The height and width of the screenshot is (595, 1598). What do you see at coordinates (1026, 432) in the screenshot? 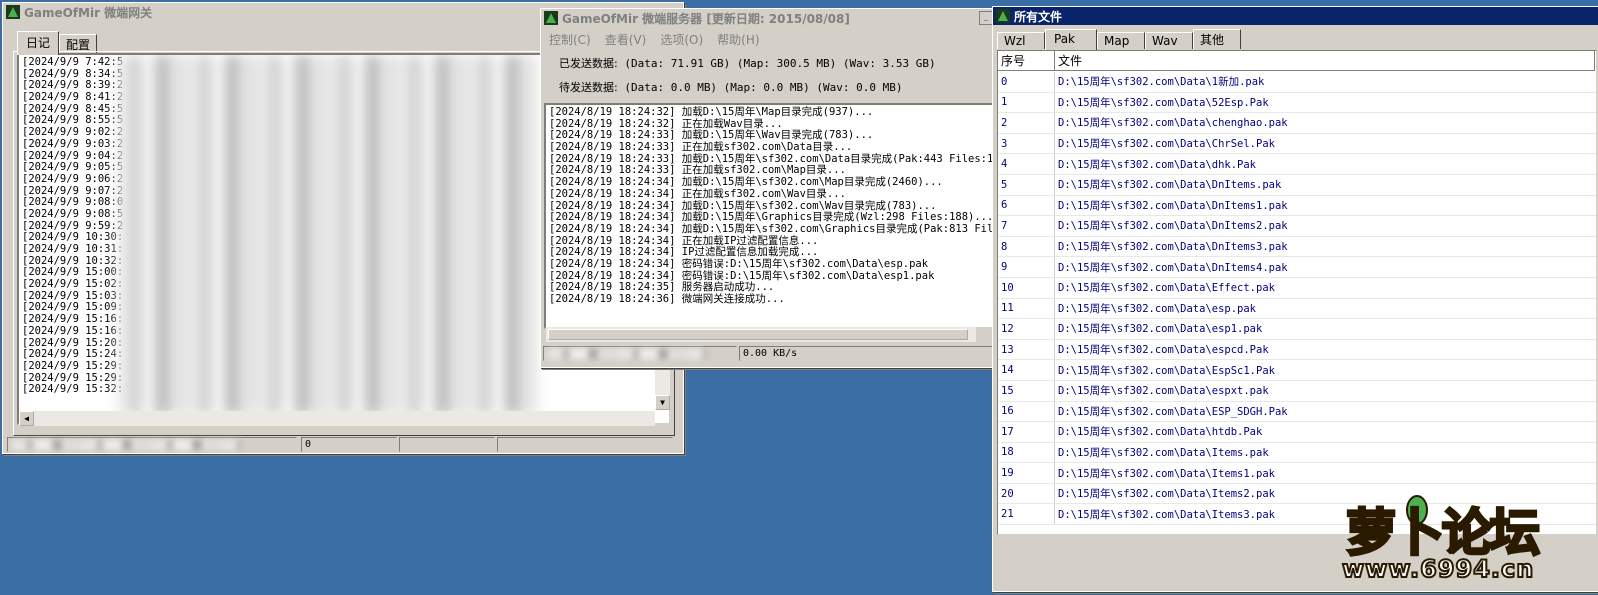
I see `row-index: 17` at bounding box center [1026, 432].